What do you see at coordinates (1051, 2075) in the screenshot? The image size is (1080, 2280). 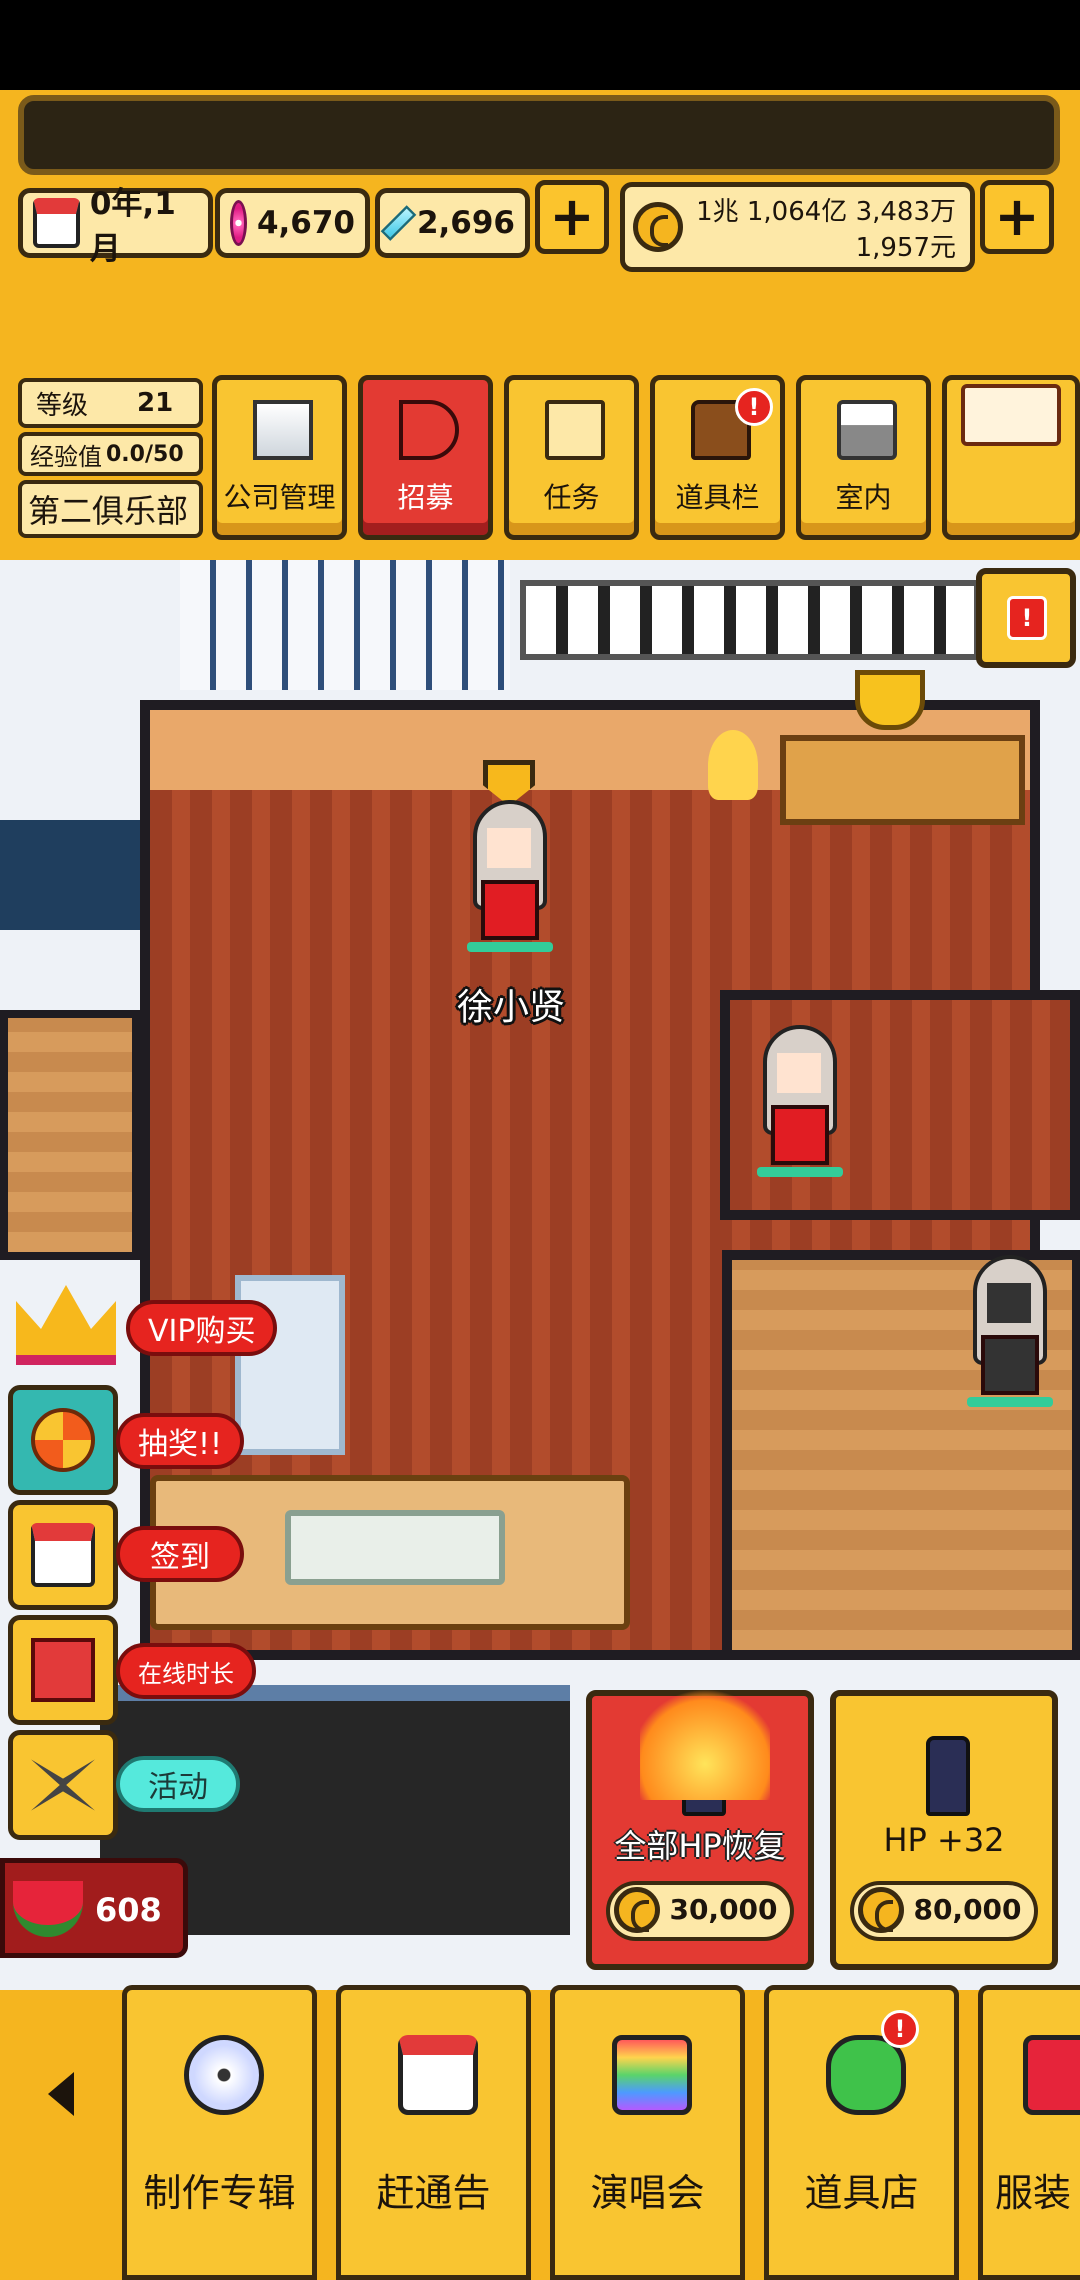 I see `shirt-icon` at bounding box center [1051, 2075].